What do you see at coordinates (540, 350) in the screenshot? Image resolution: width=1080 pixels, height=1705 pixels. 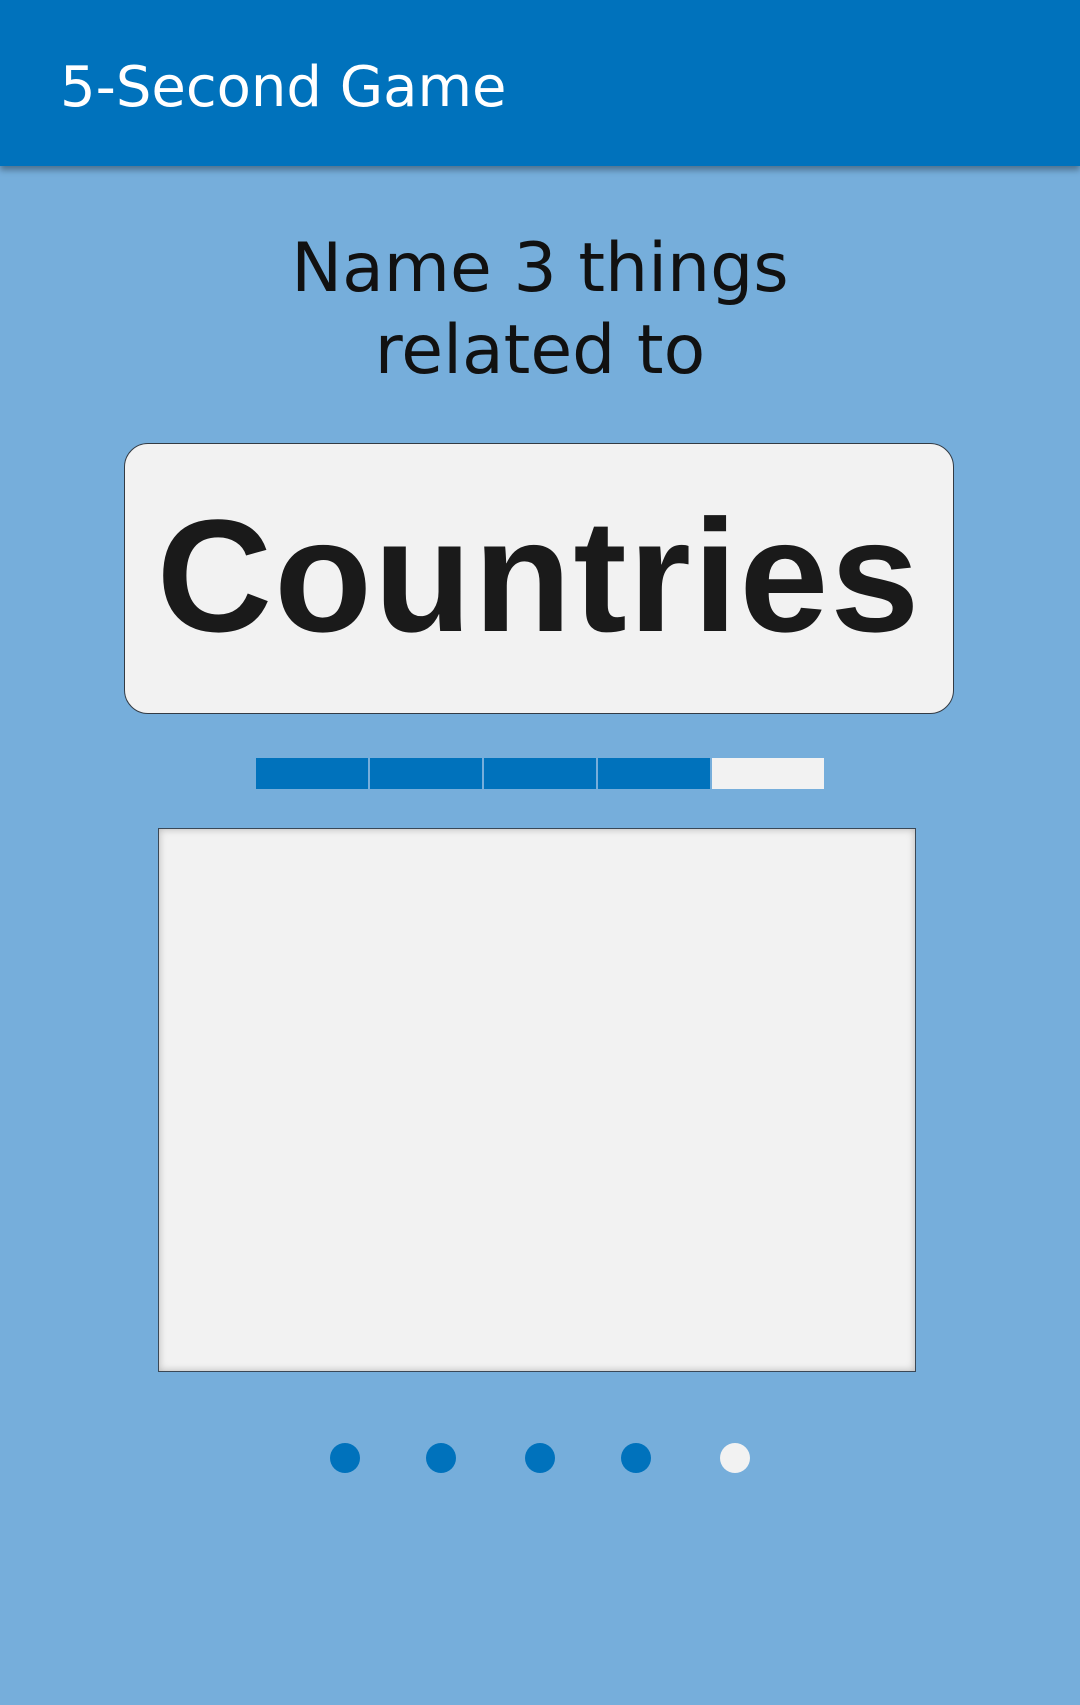 I see `prompt-line-2: related to` at bounding box center [540, 350].